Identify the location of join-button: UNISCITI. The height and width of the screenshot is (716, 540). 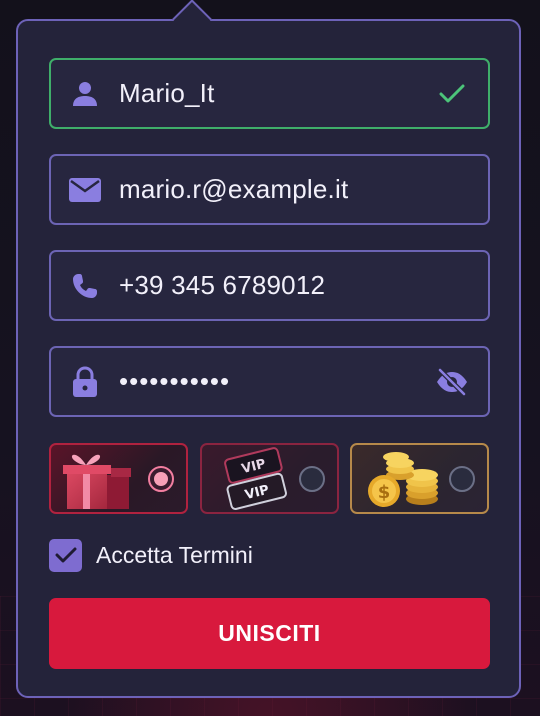
(269, 633).